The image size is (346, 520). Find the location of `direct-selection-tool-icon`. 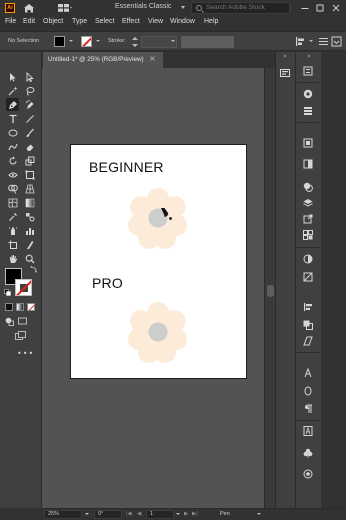

direct-selection-tool-icon is located at coordinates (29, 76).